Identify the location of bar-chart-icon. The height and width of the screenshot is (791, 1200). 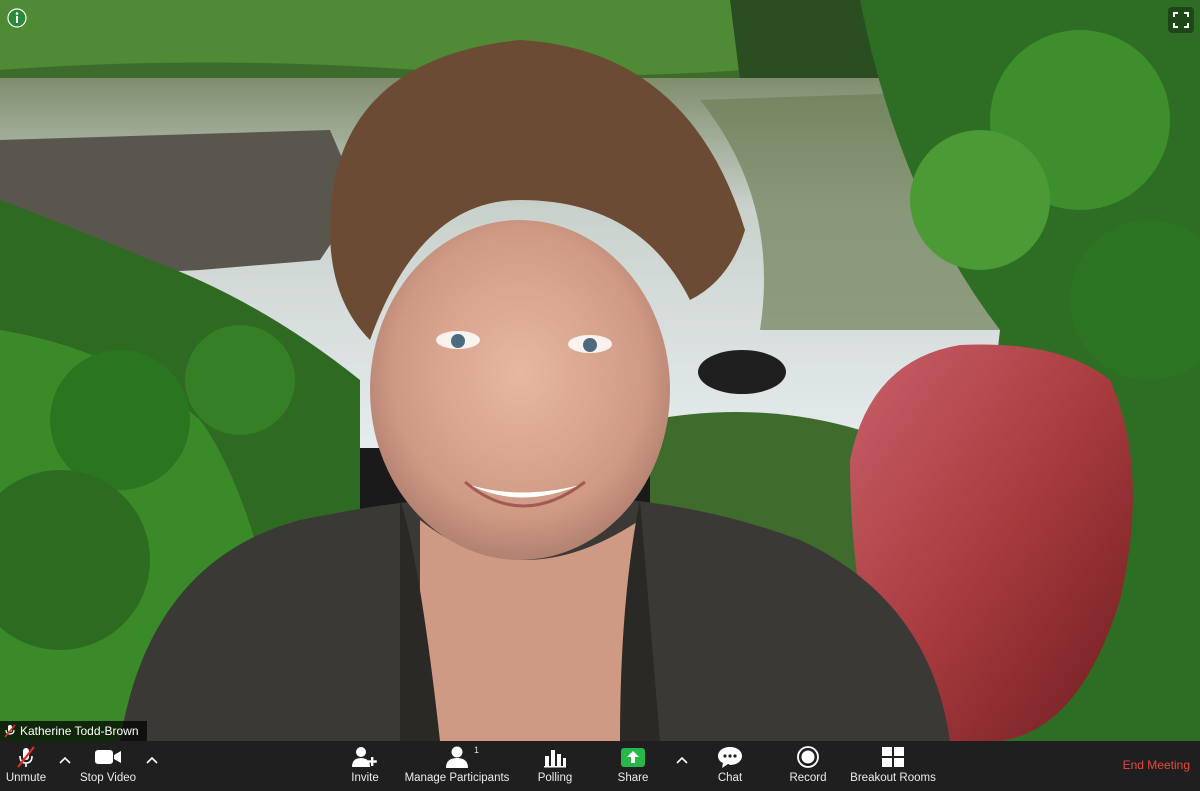
(555, 757).